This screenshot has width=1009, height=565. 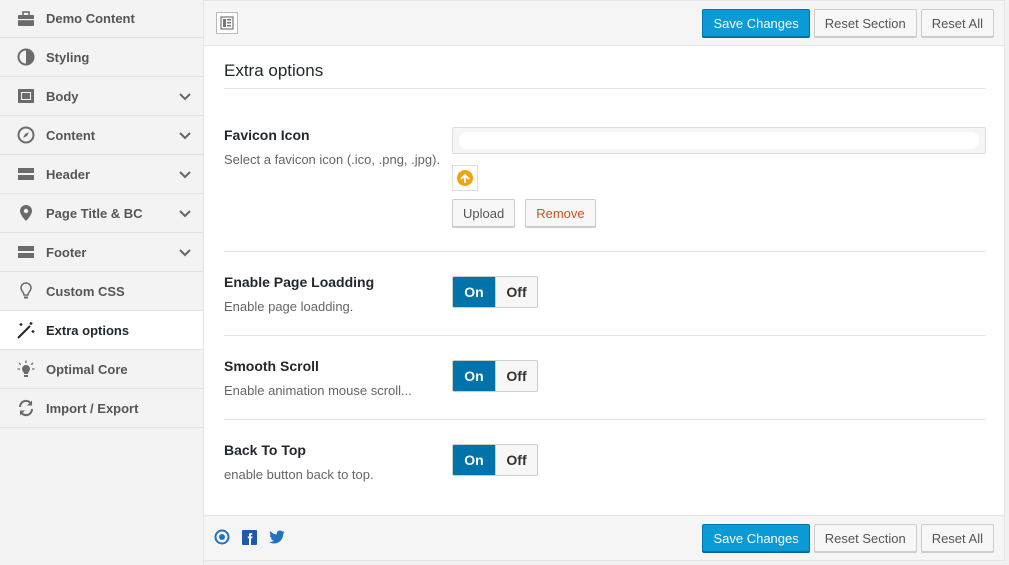 I want to click on option-label: Back To Top, so click(x=265, y=450).